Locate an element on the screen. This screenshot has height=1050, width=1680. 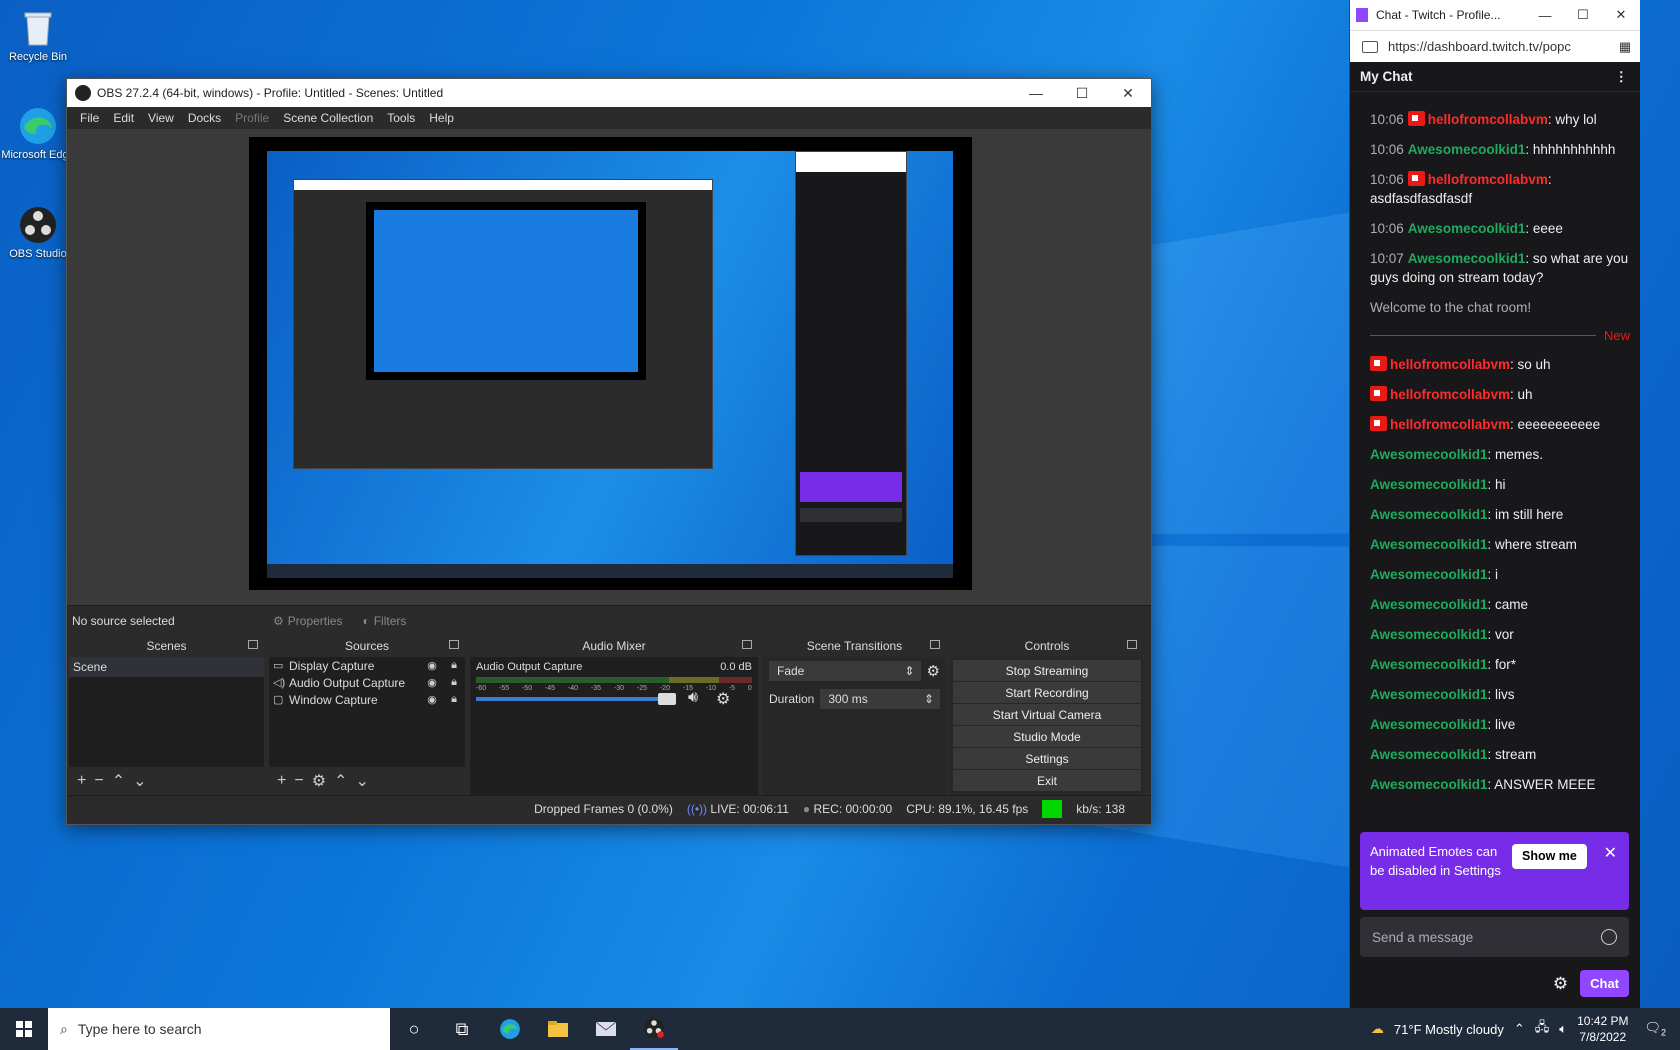
menu-edit: Edit is located at coordinates (123, 118).